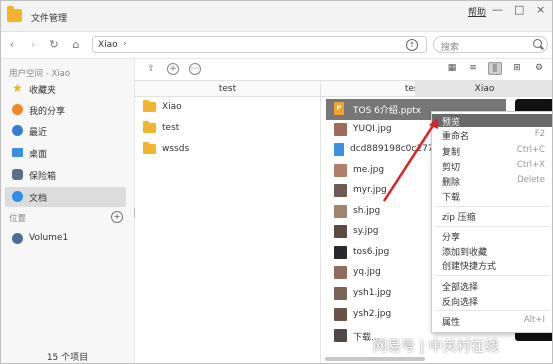  I want to click on list-item: wssds, so click(227, 150).